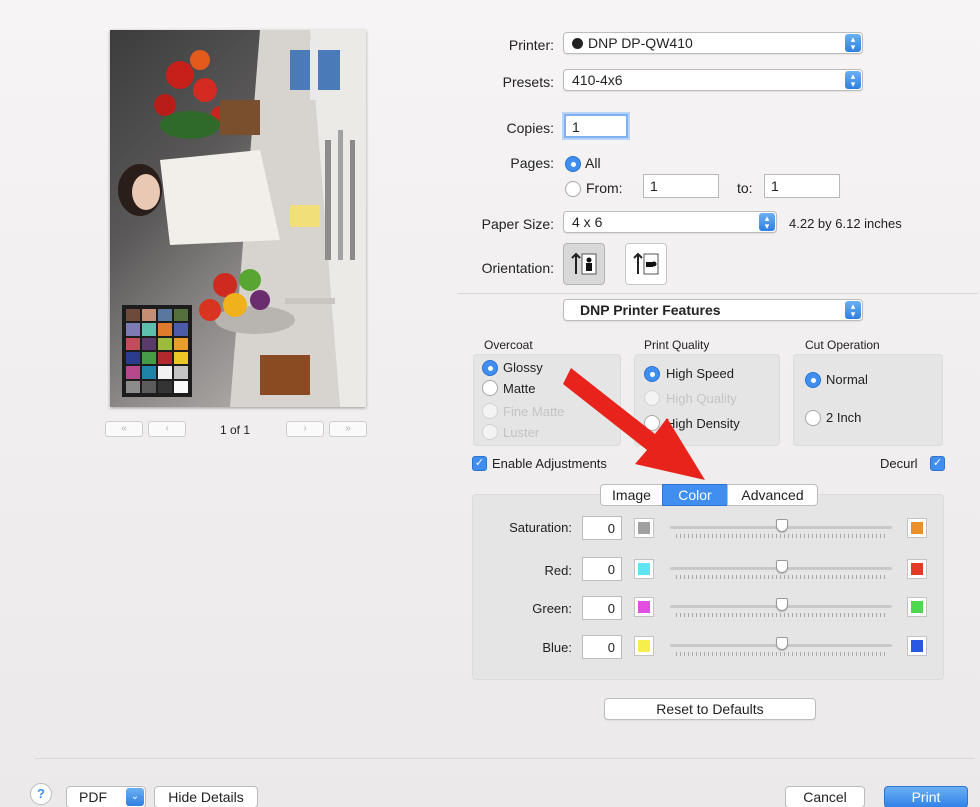 The height and width of the screenshot is (807, 980). I want to click on enable-adjustments-label: Enable Adjustments, so click(549, 463).